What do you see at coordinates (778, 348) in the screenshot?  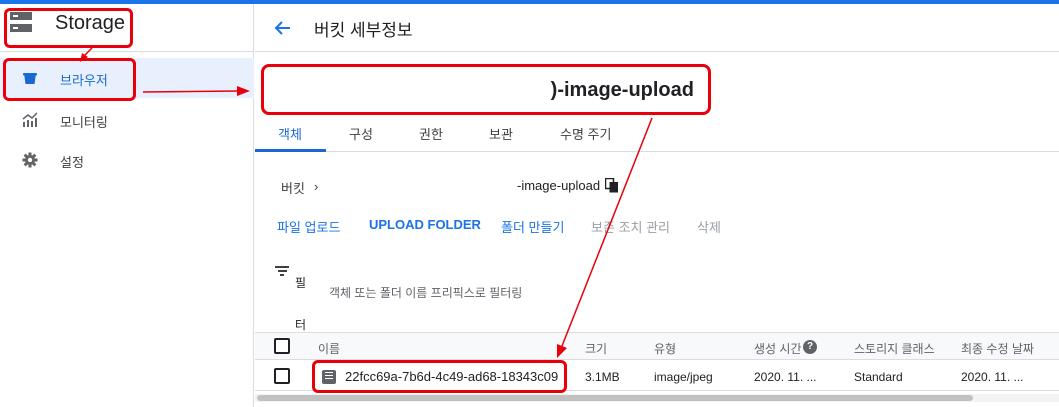 I see `column-header-created: 생성 시간` at bounding box center [778, 348].